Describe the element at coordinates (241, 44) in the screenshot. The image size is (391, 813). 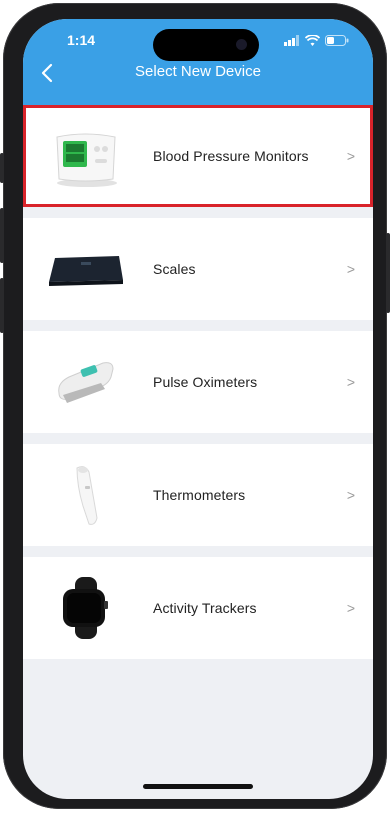
I see `camera-icon` at that location.